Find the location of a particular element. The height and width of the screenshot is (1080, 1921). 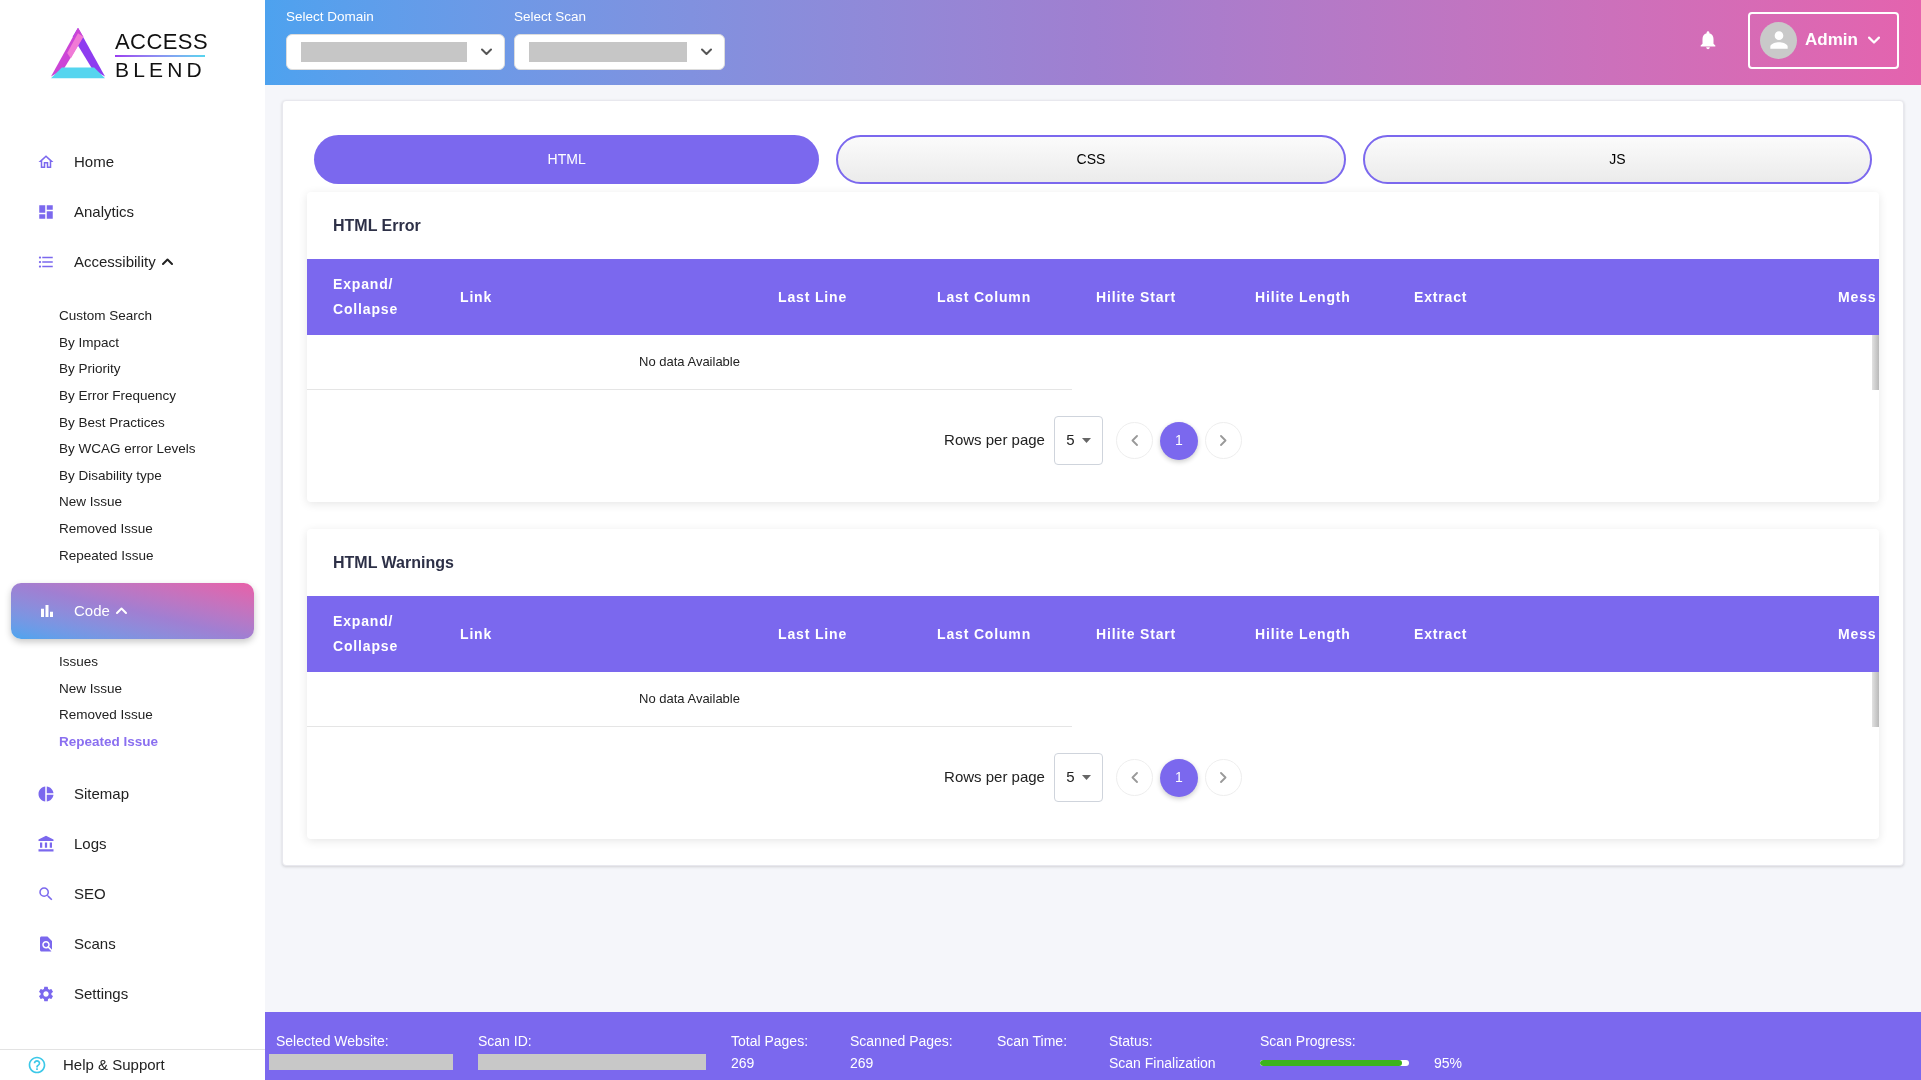

field-label: Select Scan is located at coordinates (551, 17).